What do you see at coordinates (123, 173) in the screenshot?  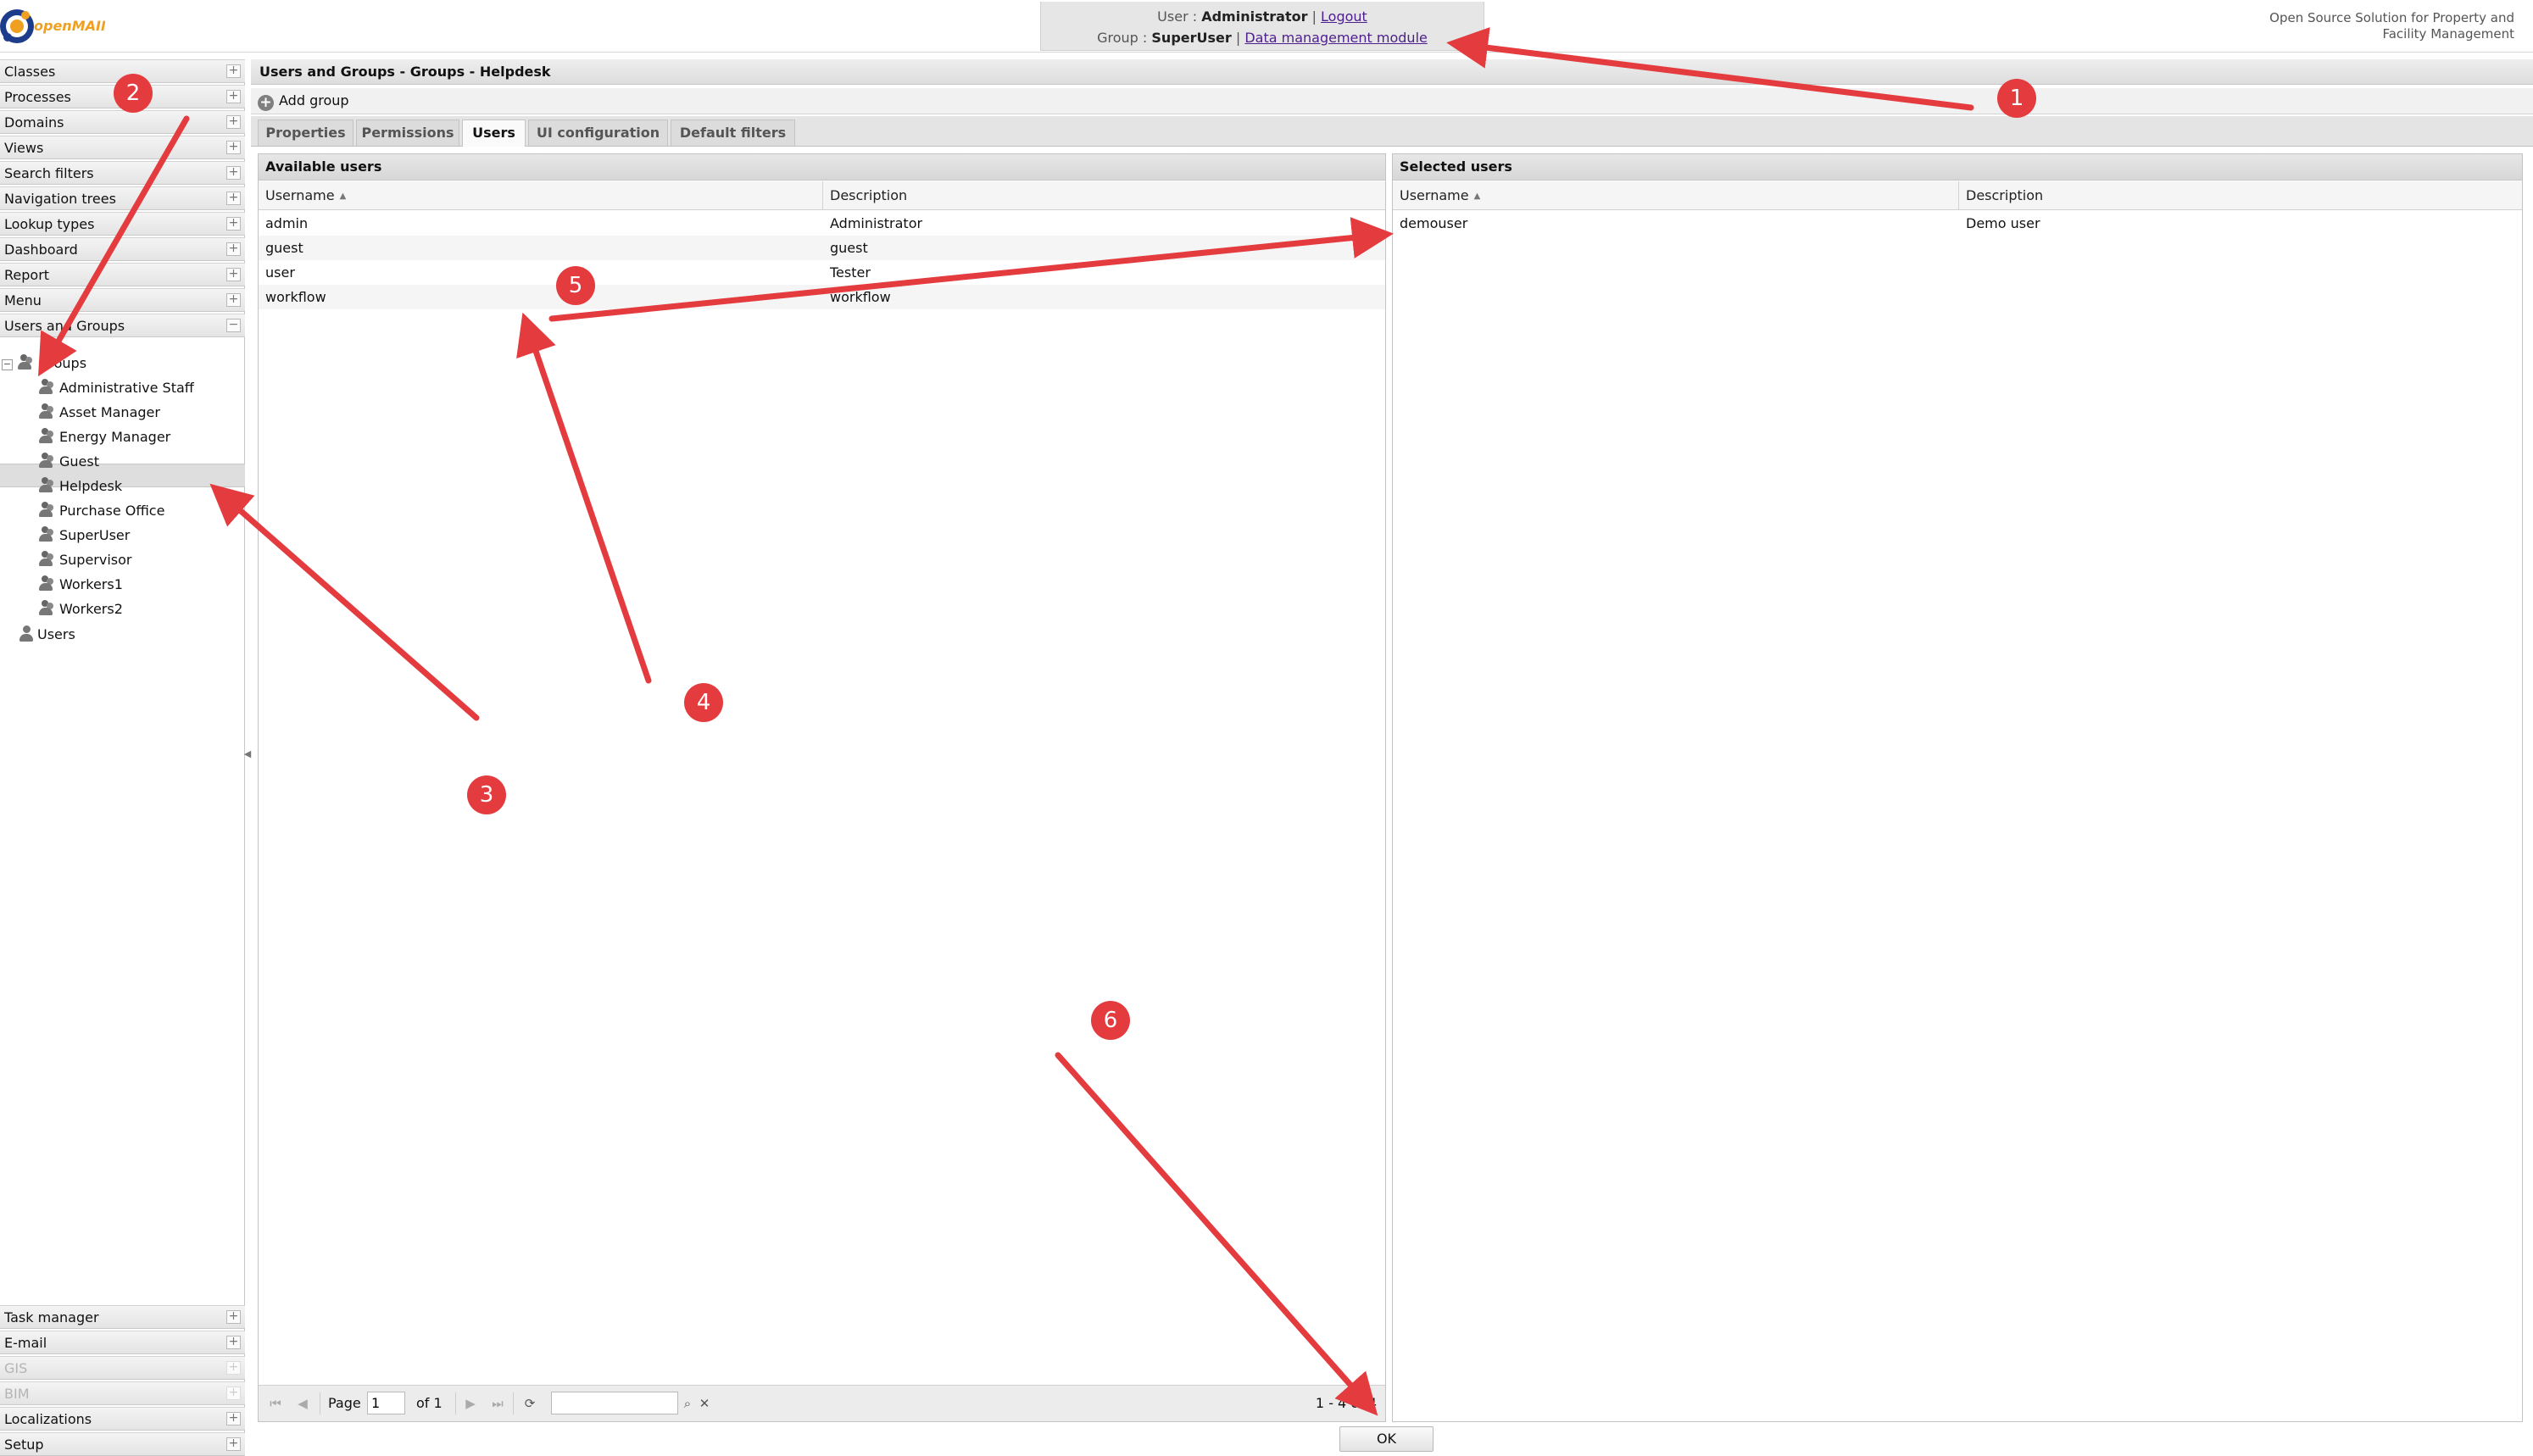 I see `sidebar-item-search-filters: Search filters +` at bounding box center [123, 173].